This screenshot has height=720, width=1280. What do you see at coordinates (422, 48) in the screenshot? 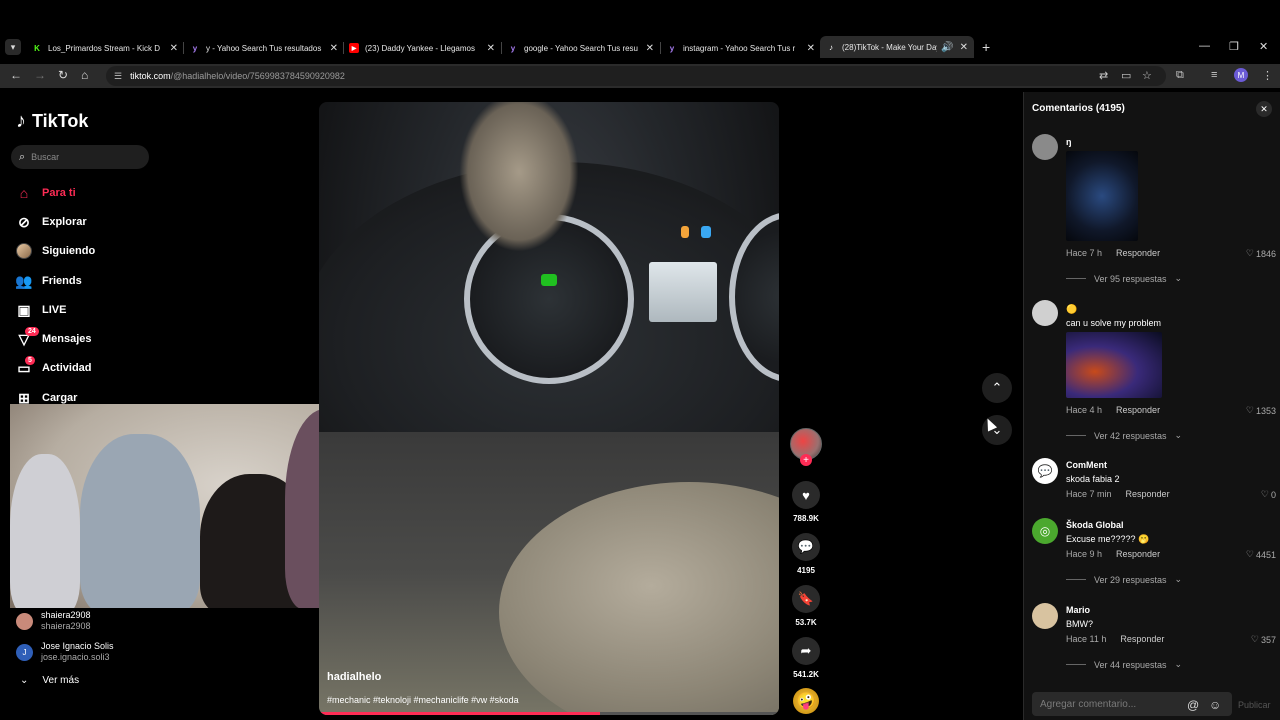
I see `browser-tab-youtube: ▶ (23) Daddy Yankee - Llegamos ✕` at bounding box center [422, 48].